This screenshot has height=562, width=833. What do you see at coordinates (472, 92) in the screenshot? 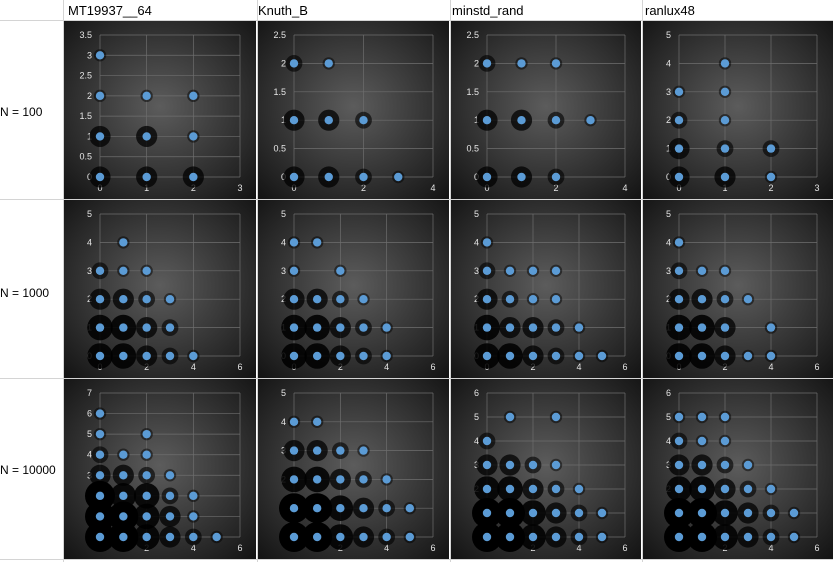
I see `y-tick-label: 1.5` at bounding box center [472, 92].